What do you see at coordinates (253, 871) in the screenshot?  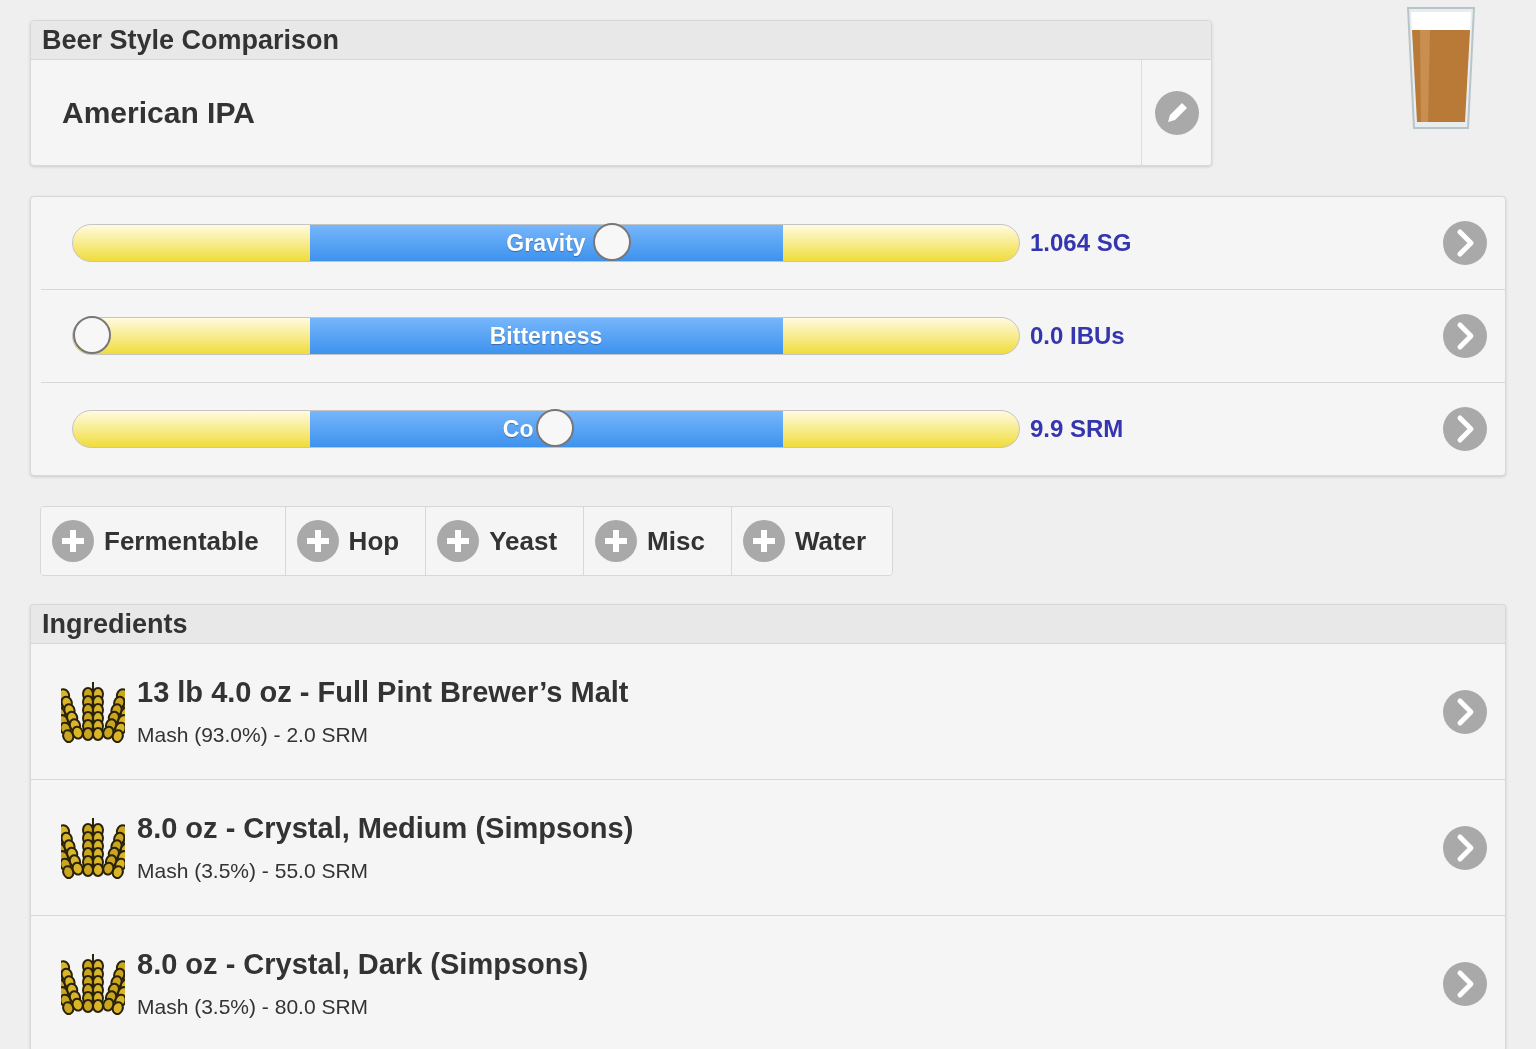 I see `ingredient-detail: Mash (3.5%) - 55.0 SRM` at bounding box center [253, 871].